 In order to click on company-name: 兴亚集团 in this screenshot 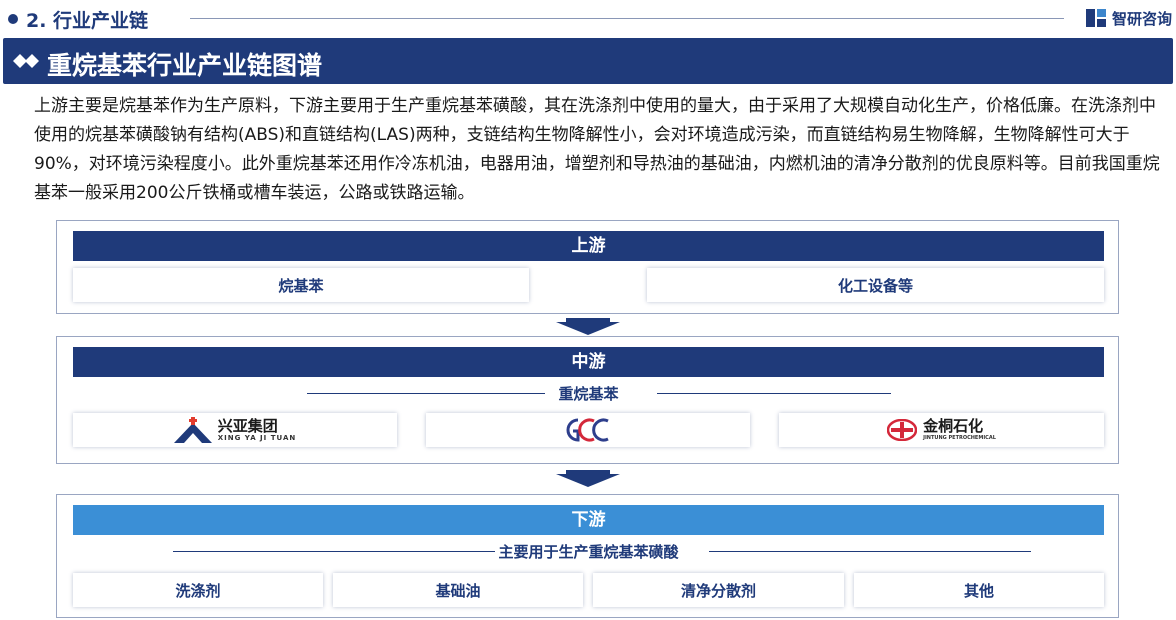, I will do `click(247, 426)`.